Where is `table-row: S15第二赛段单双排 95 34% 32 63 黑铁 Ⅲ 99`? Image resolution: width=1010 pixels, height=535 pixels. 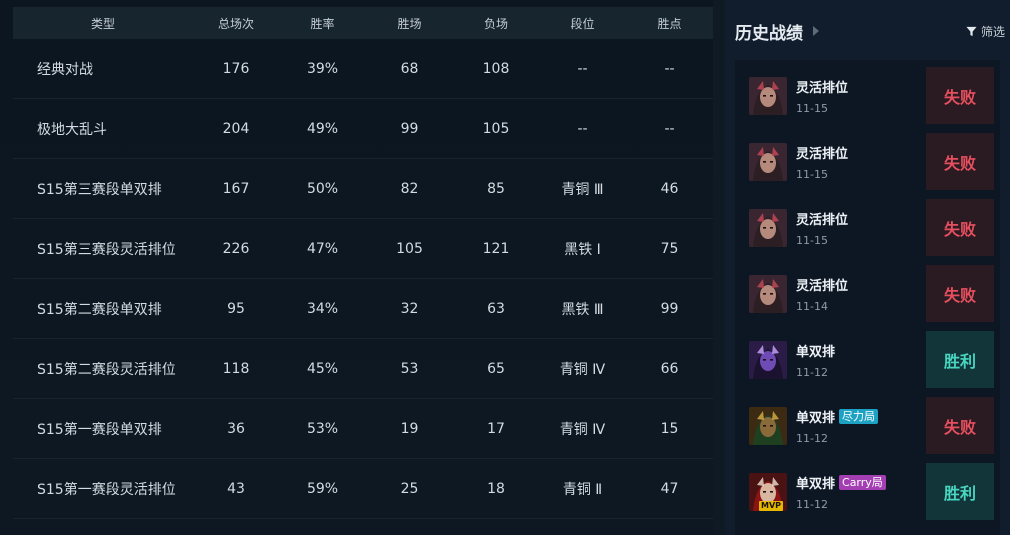 table-row: S15第二赛段单双排 95 34% 32 63 黑铁 Ⅲ 99 is located at coordinates (363, 309).